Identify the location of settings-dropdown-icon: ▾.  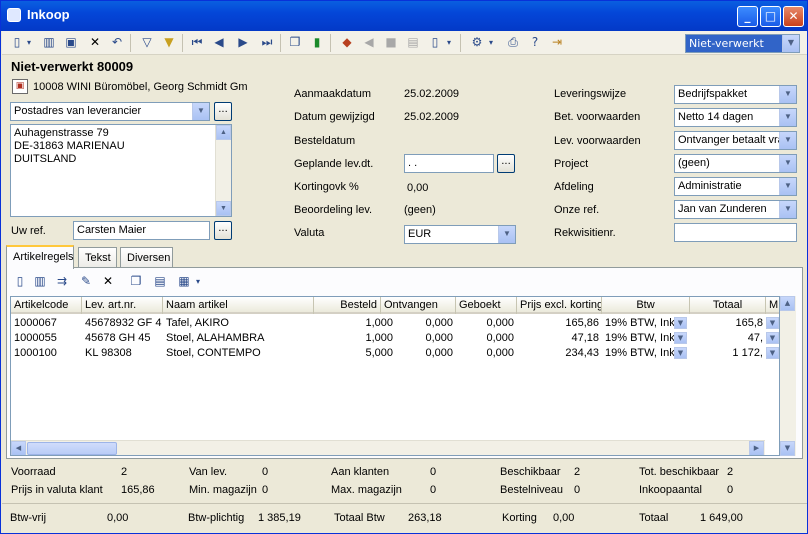
(491, 42).